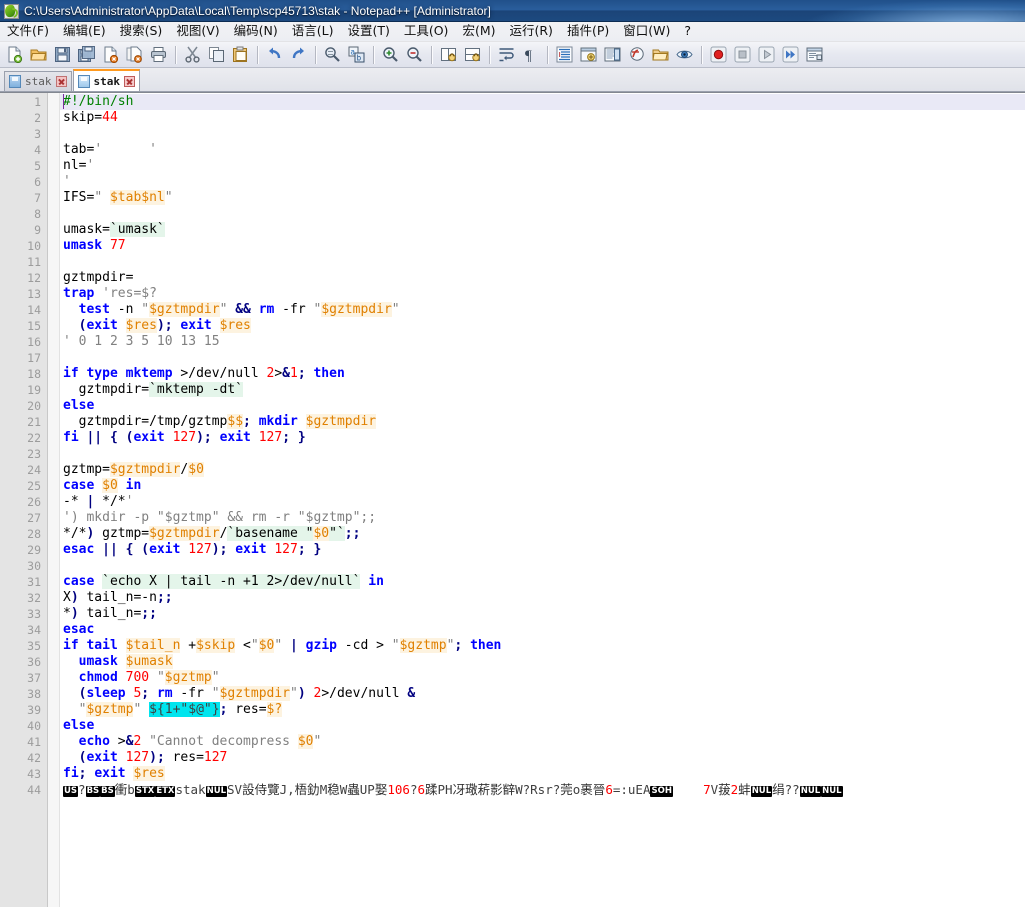  What do you see at coordinates (542, 390) in the screenshot?
I see `code-line: gztmpdir=`mktemp -dt`` at bounding box center [542, 390].